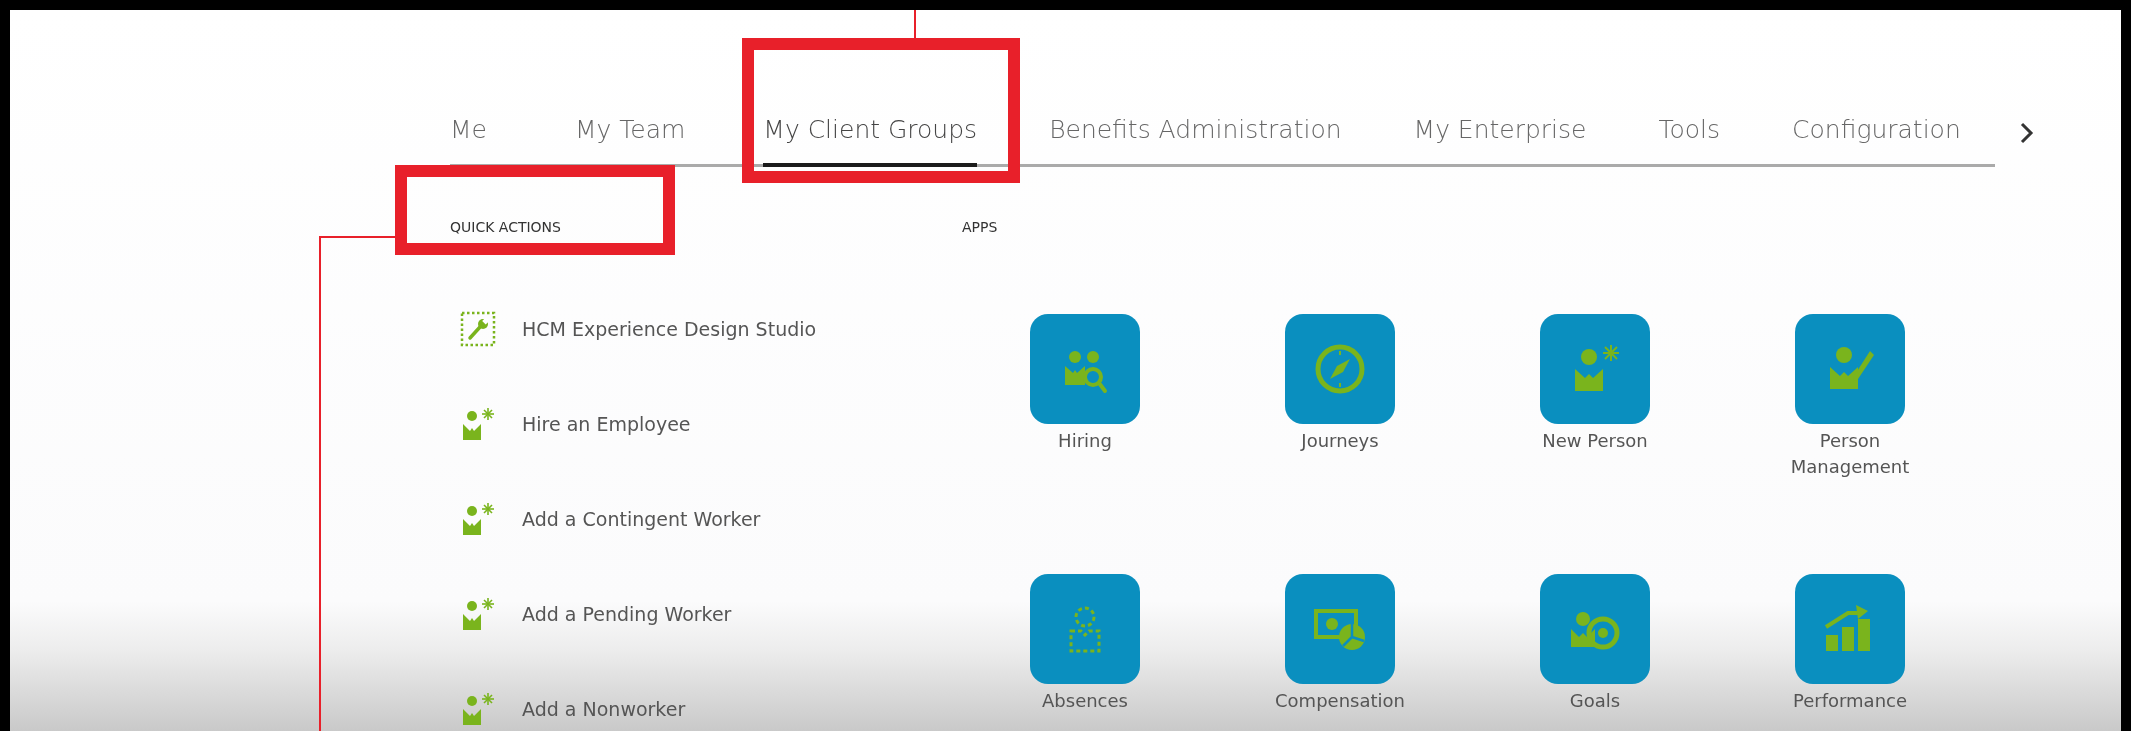 This screenshot has width=2131, height=731. What do you see at coordinates (1195, 131) in the screenshot?
I see `nav-tab: Benefits Administration` at bounding box center [1195, 131].